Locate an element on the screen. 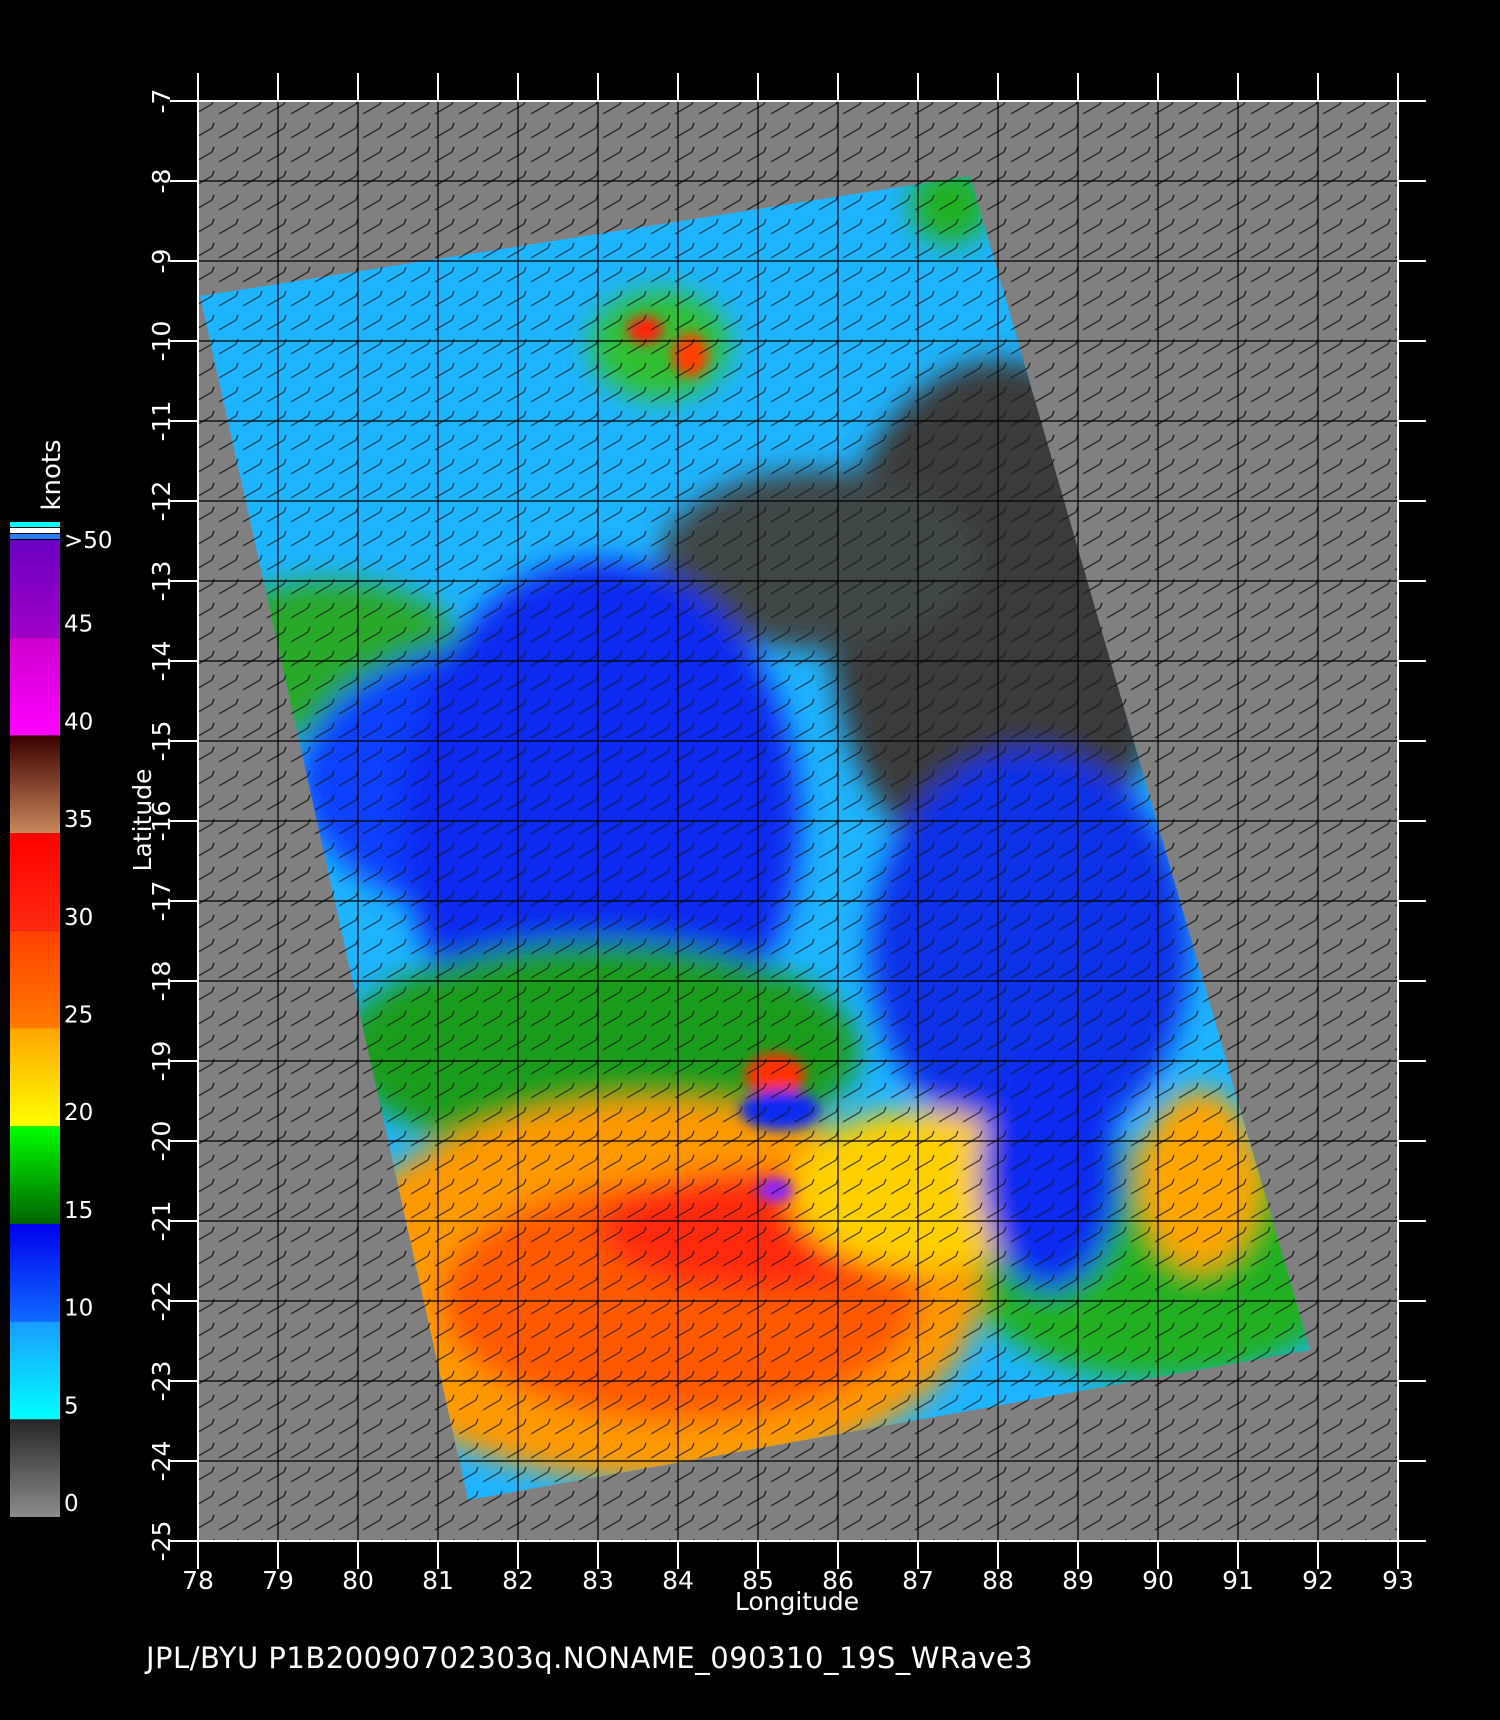  lat-tick-label: -12 is located at coordinates (161, 501).